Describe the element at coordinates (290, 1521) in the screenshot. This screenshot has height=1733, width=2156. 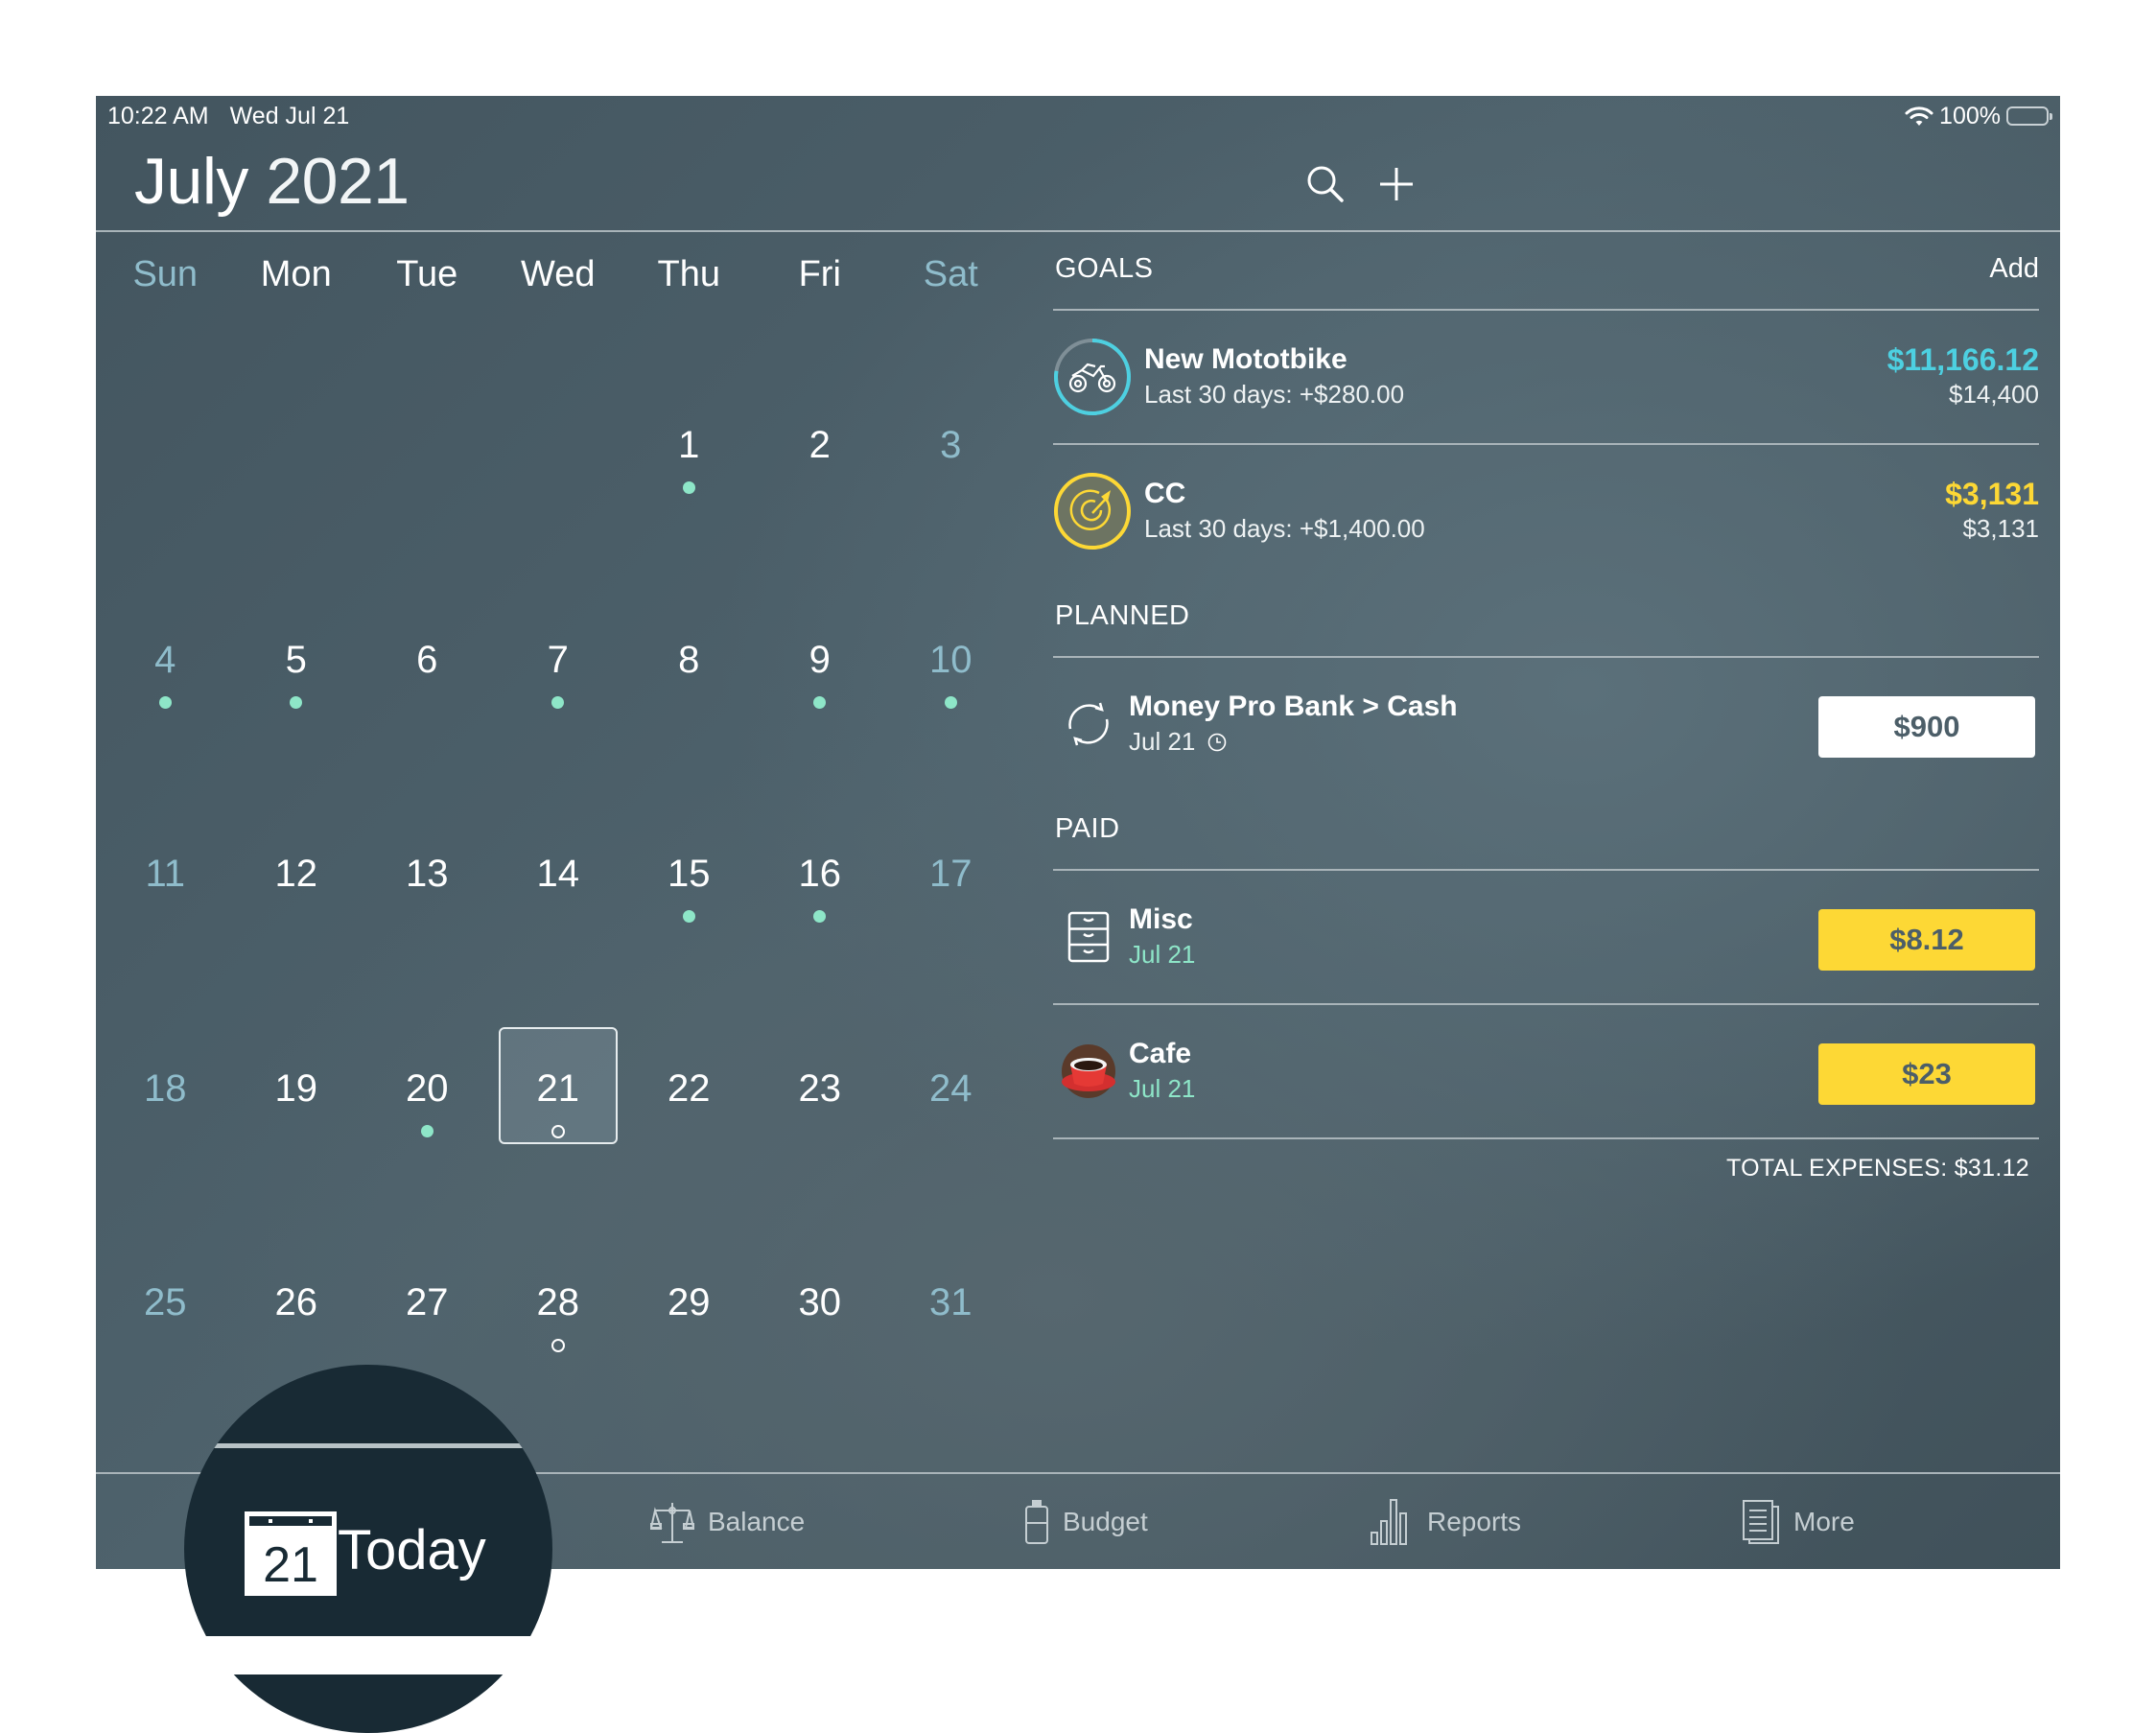
I see `calendar-icon-bar` at that location.